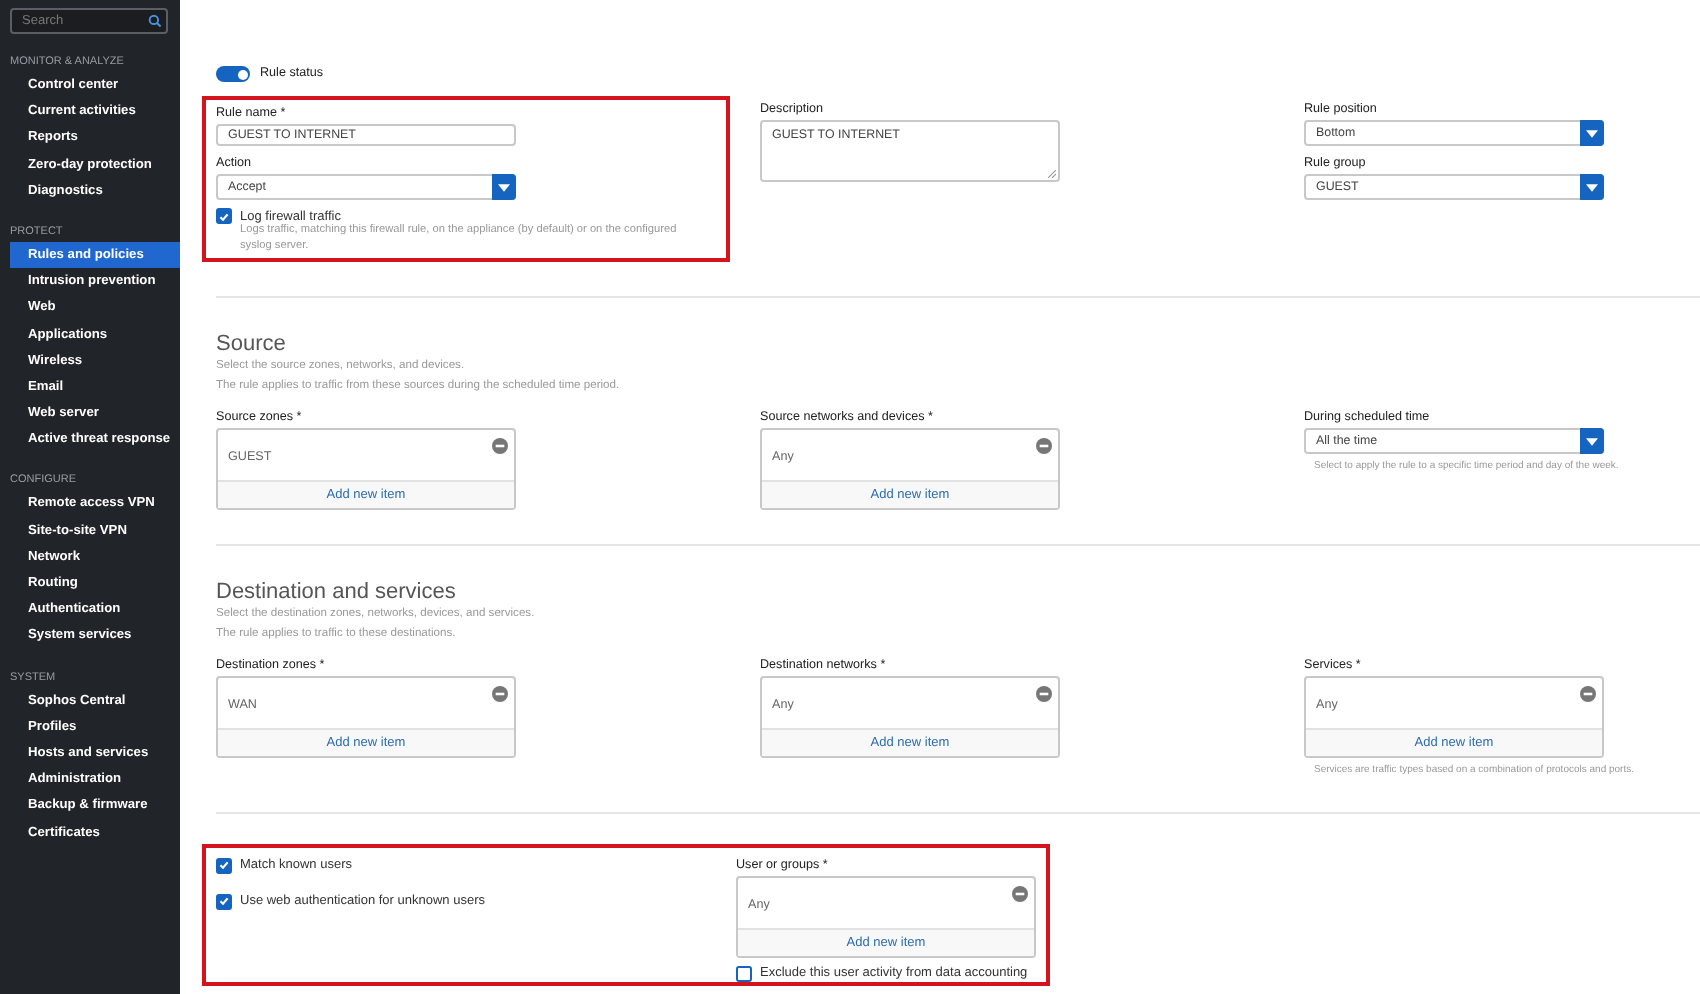  I want to click on toggle-switch, so click(233, 74).